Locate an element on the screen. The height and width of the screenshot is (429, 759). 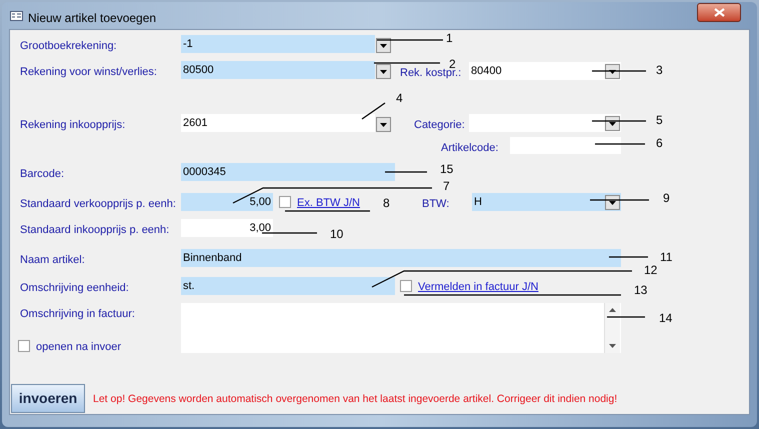
input-field: st. is located at coordinates (288, 286).